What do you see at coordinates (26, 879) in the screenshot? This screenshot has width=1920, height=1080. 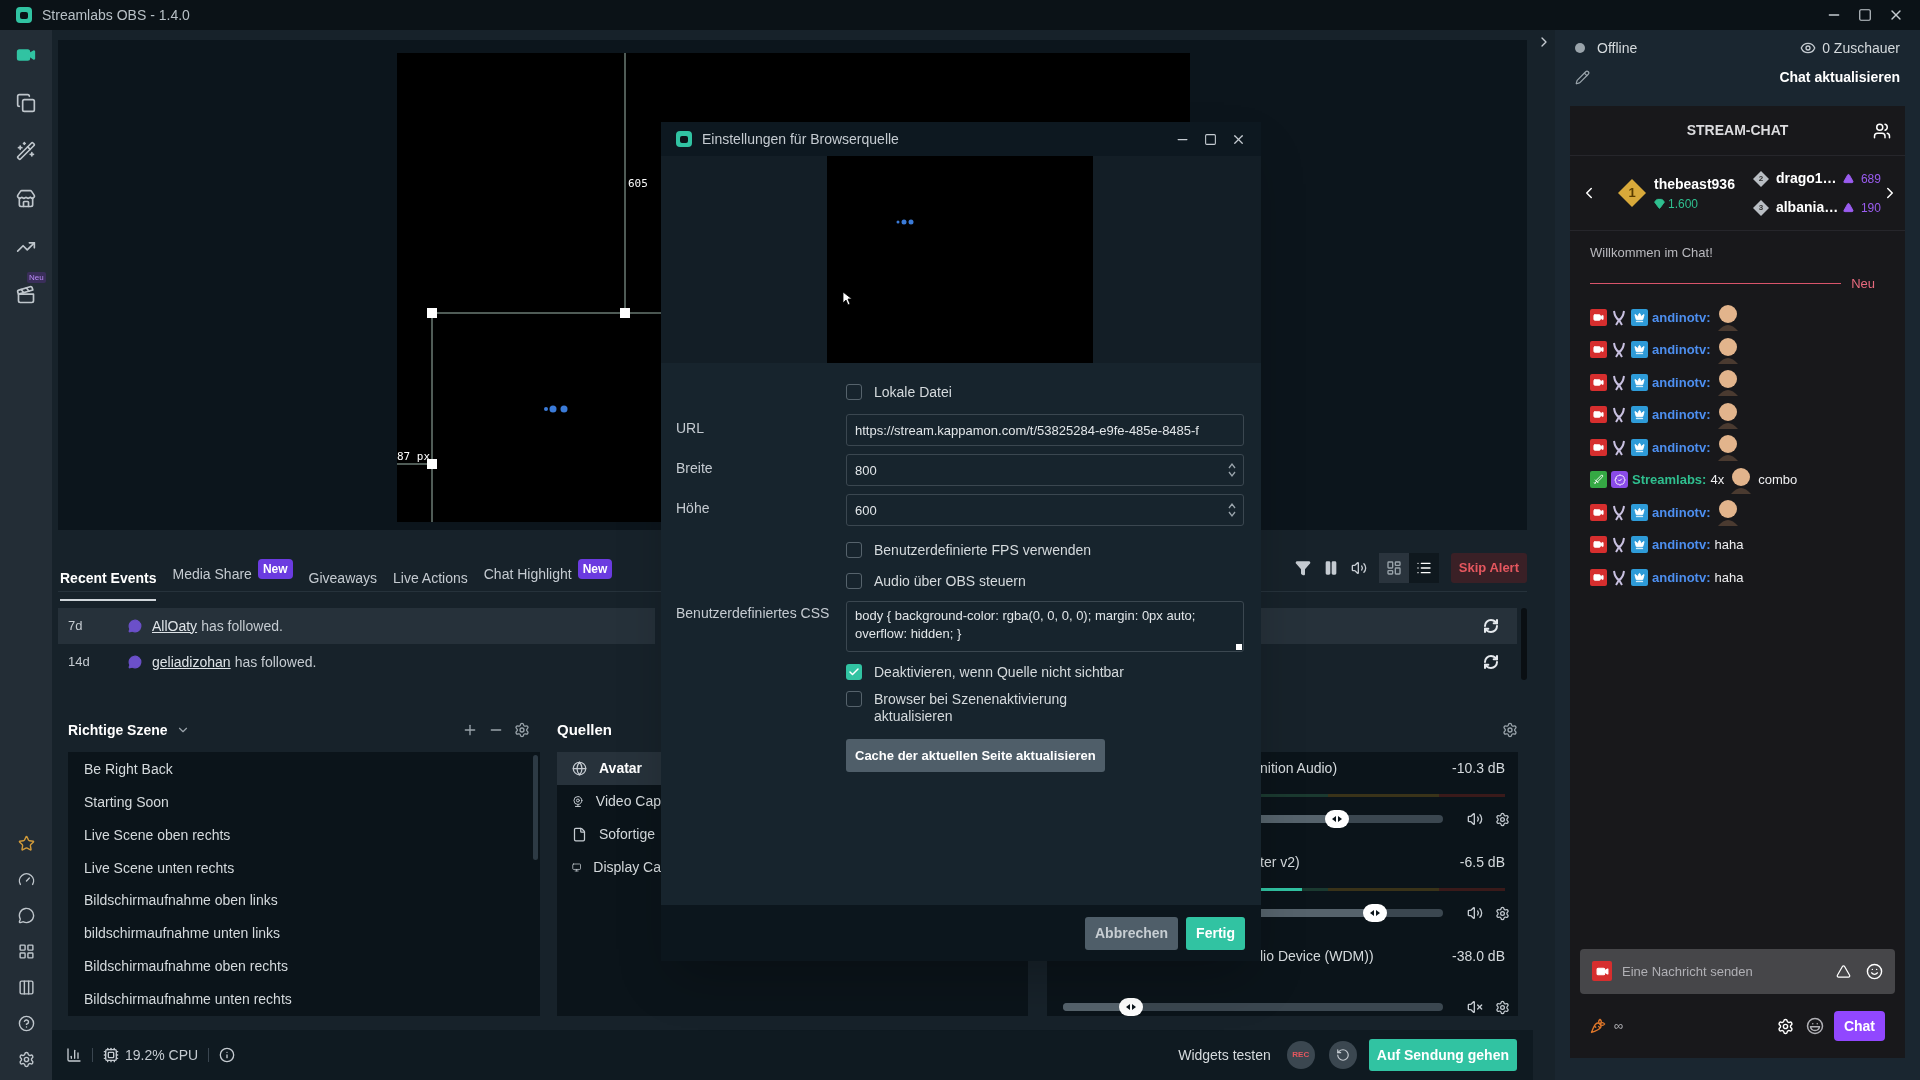 I see `gauge-icon` at bounding box center [26, 879].